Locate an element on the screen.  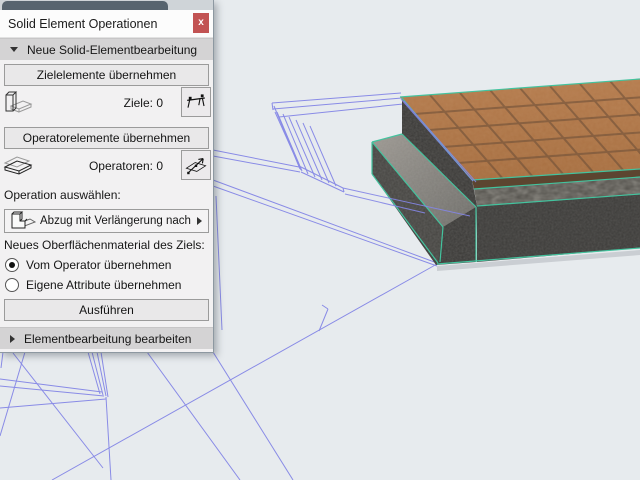
radio-button-selected is located at coordinates (12, 265).